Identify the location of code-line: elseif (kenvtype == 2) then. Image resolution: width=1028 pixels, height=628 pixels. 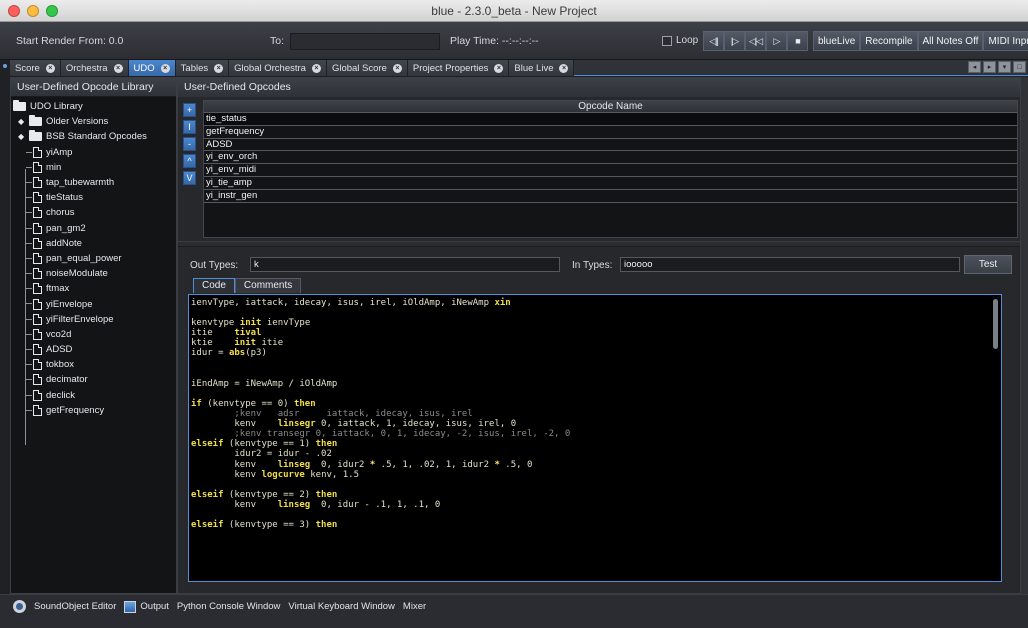
(595, 495).